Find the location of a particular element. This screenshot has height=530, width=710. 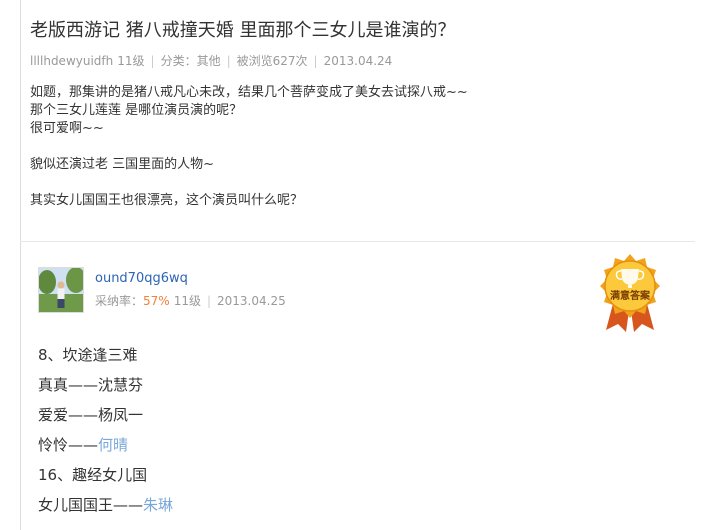

question-body-line: 那个三女儿莲莲 是哪位演员演的呢？ is located at coordinates (136, 110).